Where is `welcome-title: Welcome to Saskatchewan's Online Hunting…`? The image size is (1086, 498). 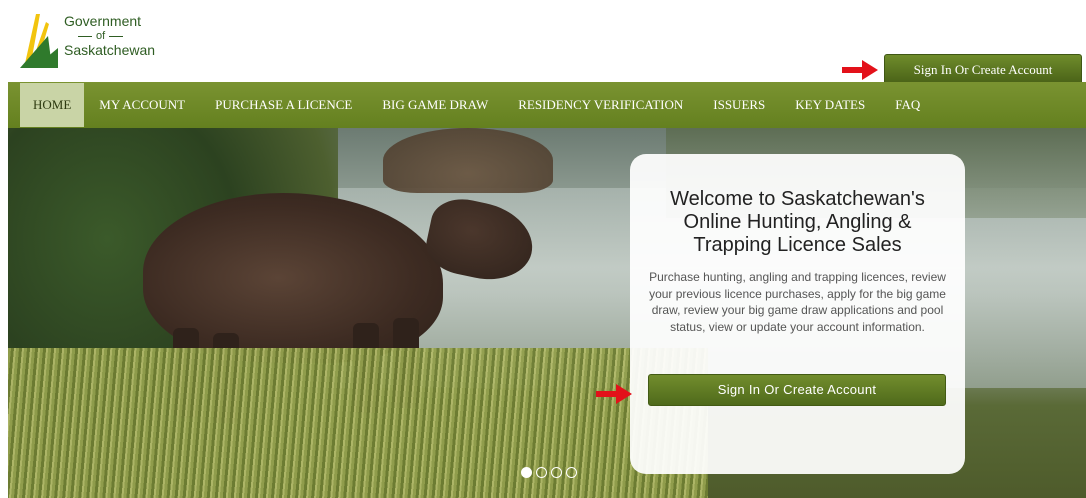
welcome-title: Welcome to Saskatchewan's Online Hunting… is located at coordinates (797, 222).